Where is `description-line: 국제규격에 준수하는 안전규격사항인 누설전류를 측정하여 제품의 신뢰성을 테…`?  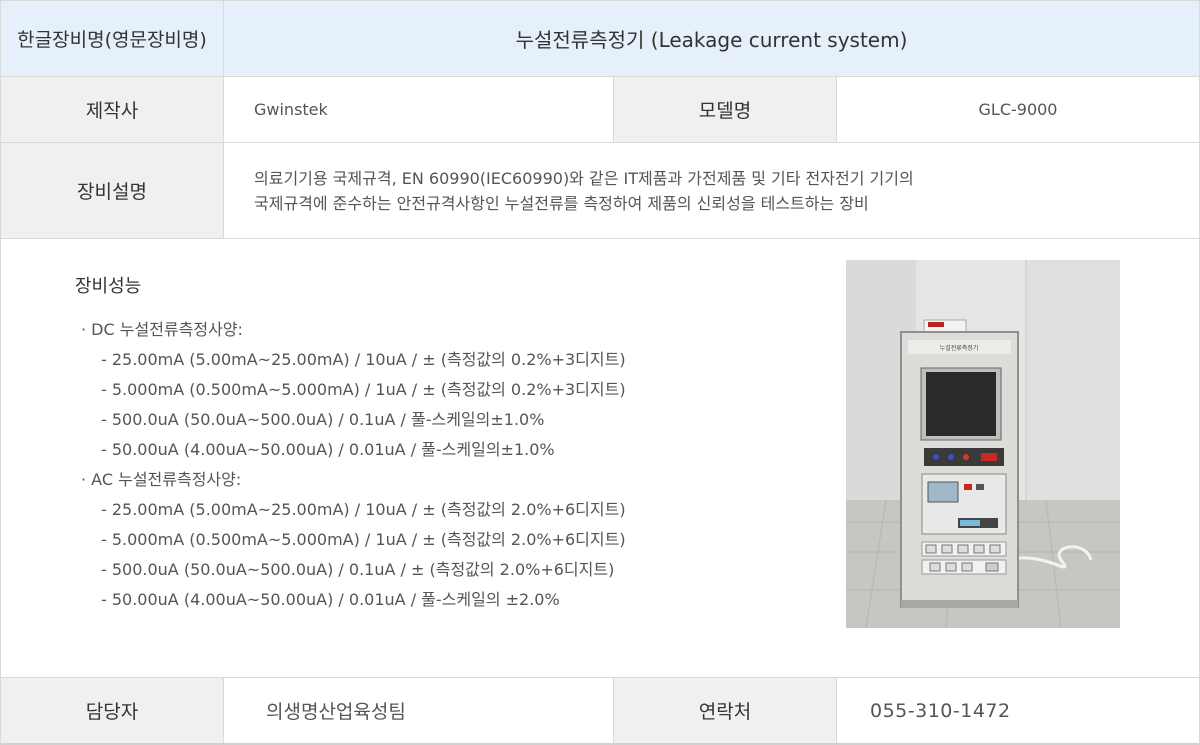 description-line: 국제규격에 준수하는 안전규격사항인 누설전류를 측정하여 제품의 신뢰성을 테… is located at coordinates (561, 203).